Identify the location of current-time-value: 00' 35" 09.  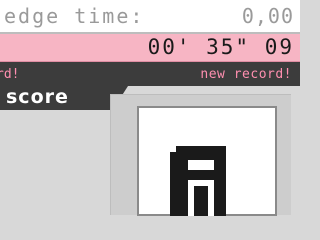
(220, 47).